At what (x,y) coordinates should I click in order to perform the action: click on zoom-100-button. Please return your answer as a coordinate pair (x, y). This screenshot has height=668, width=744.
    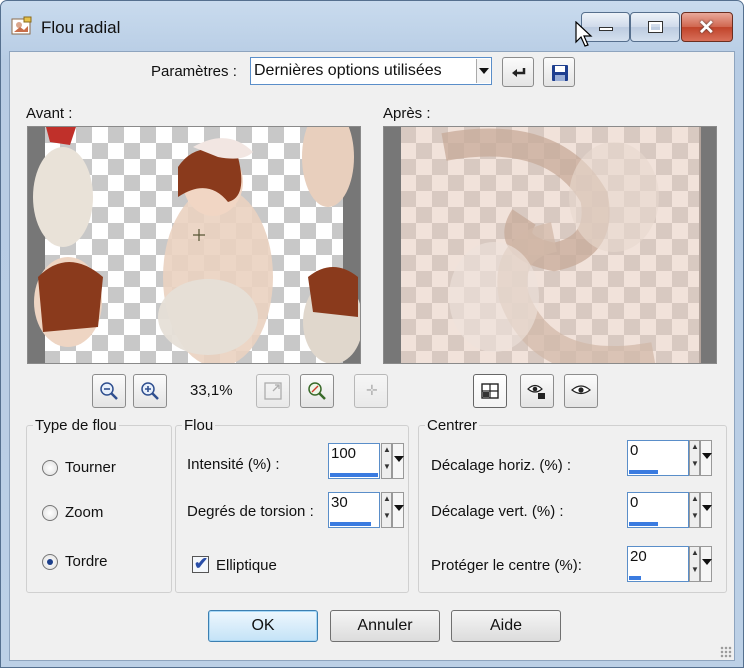
    Looking at the image, I should click on (317, 391).